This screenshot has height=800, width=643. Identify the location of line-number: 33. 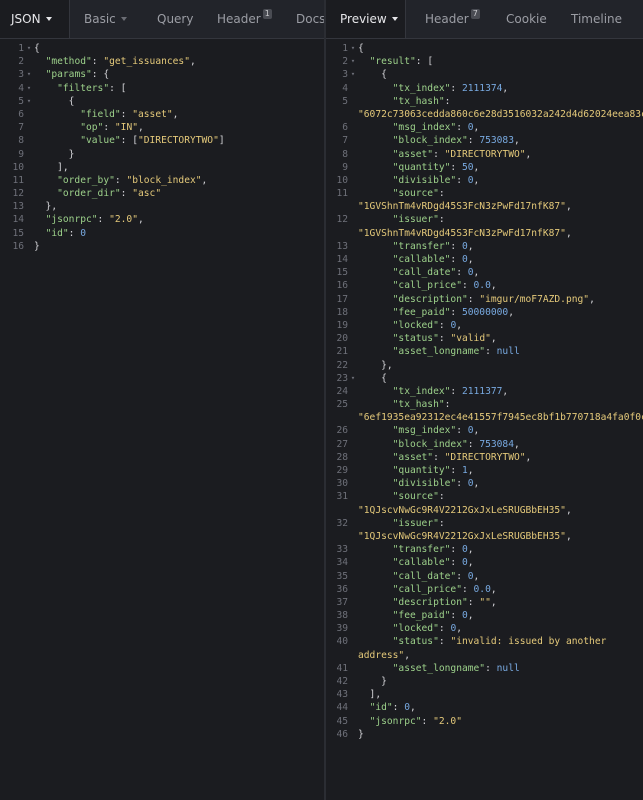
(342, 550).